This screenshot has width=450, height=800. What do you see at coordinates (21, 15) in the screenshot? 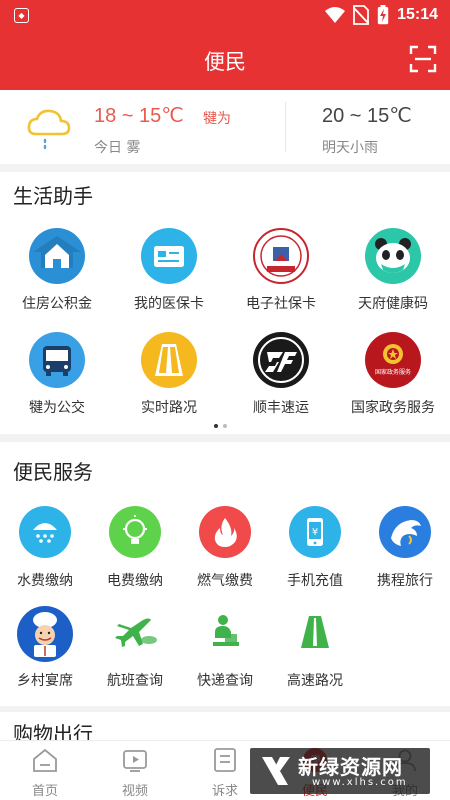
I see `app-shield-icon: ◆` at bounding box center [21, 15].